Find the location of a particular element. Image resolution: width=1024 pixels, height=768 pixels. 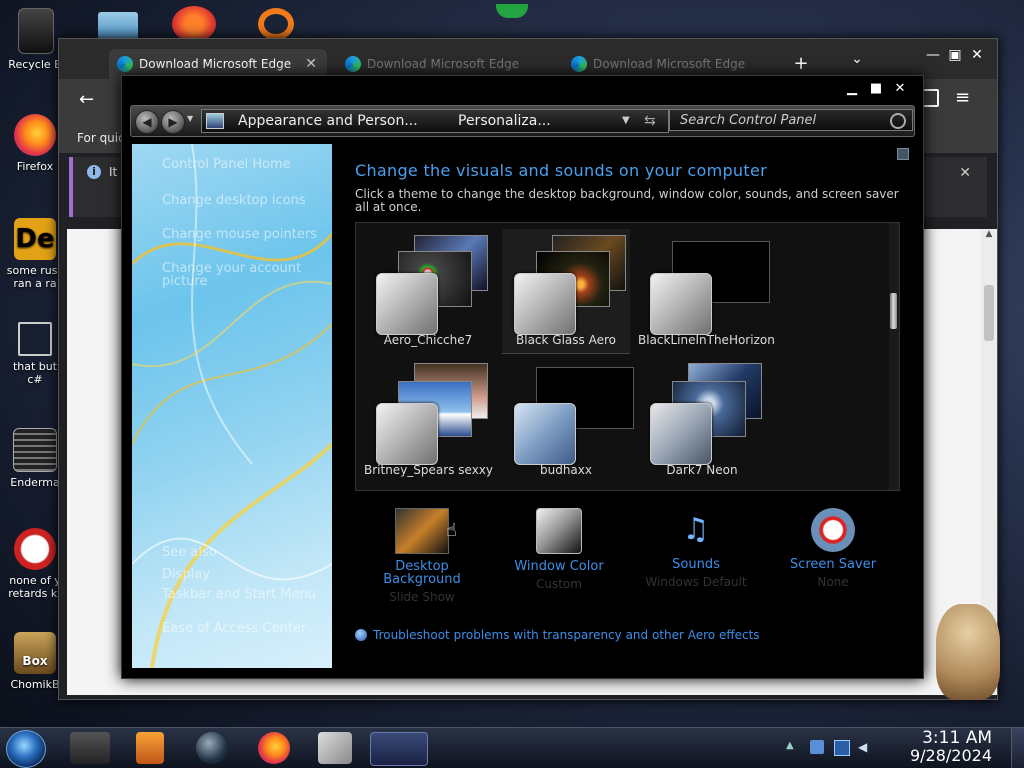

taskbar-globe-icon is located at coordinates (212, 748).